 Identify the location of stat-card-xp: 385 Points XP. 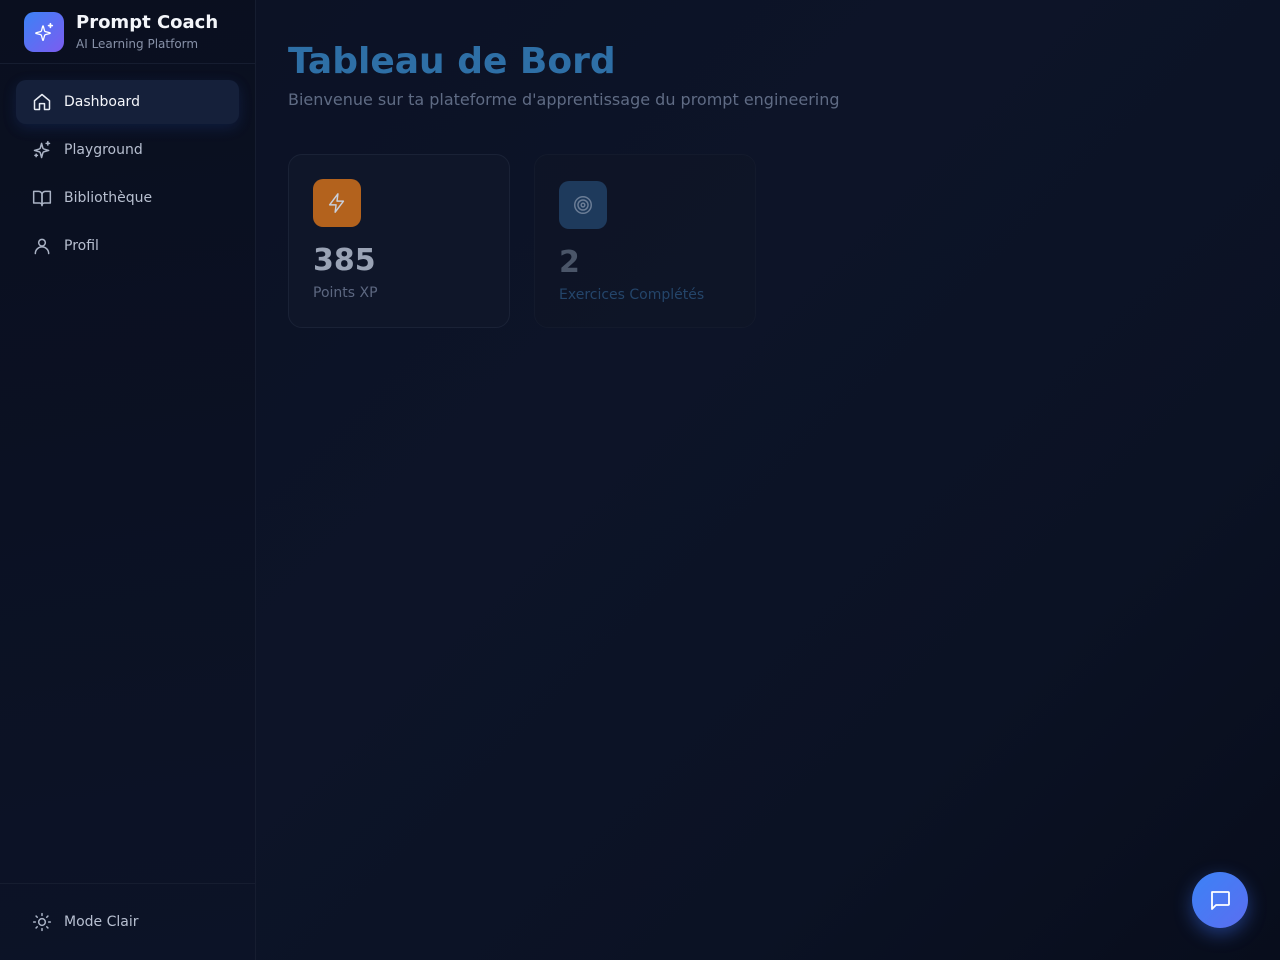
(399, 241).